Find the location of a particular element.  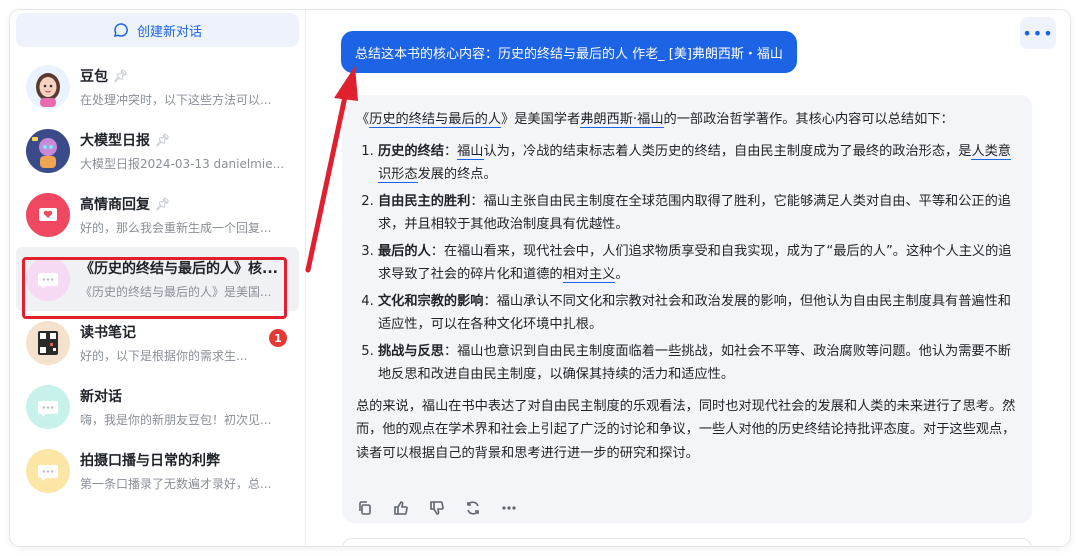

intro-text: 《 is located at coordinates (363, 119).